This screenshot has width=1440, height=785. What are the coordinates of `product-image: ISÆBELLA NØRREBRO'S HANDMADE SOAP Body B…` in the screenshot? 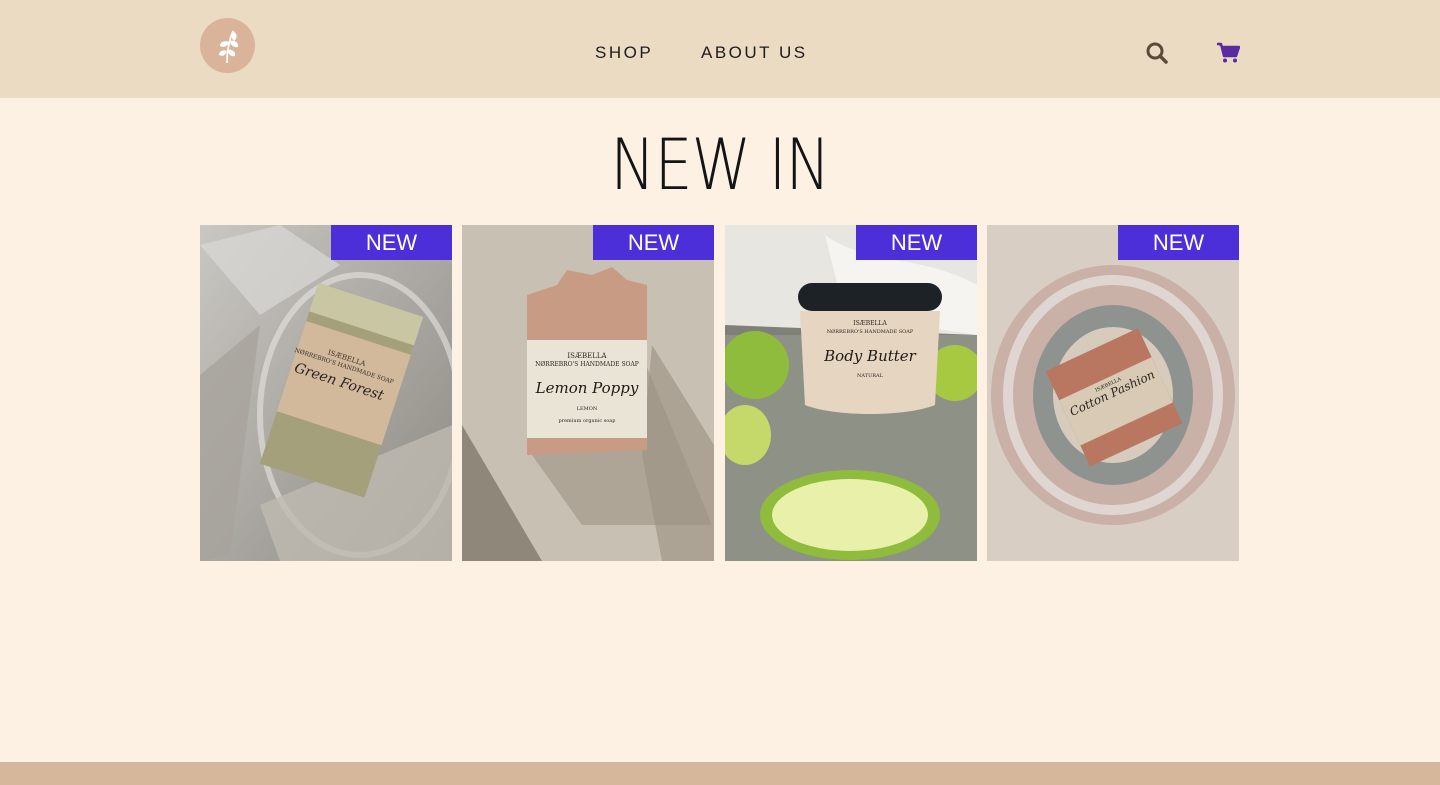 It's located at (851, 393).